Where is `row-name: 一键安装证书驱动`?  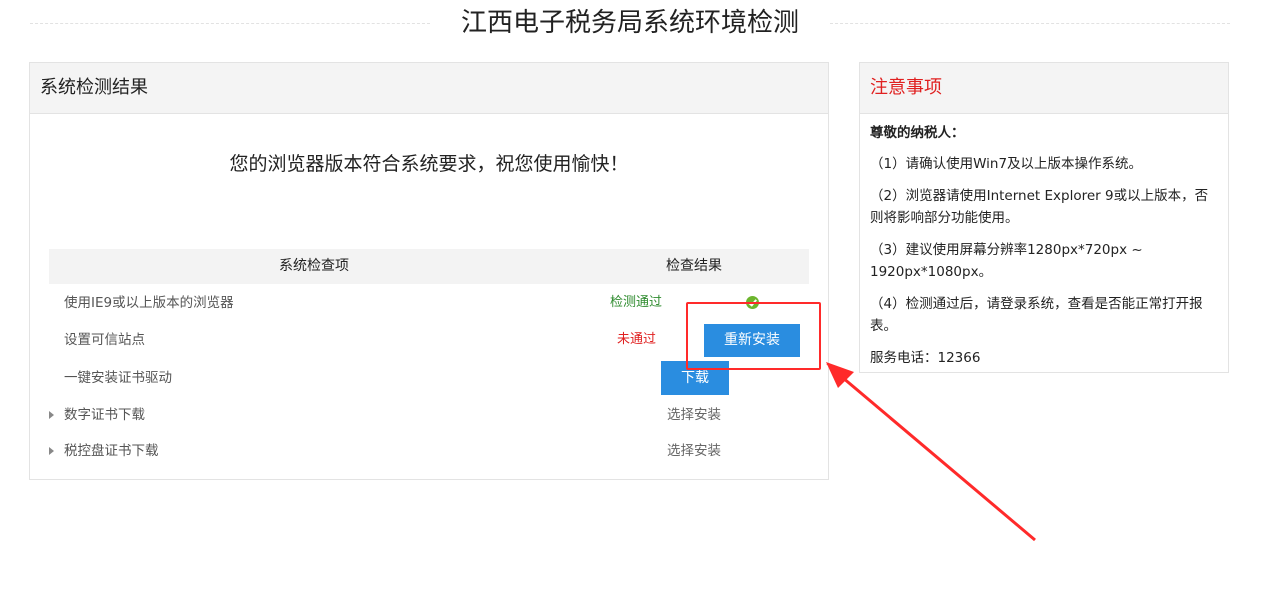 row-name: 一键安装证书驱动 is located at coordinates (118, 378).